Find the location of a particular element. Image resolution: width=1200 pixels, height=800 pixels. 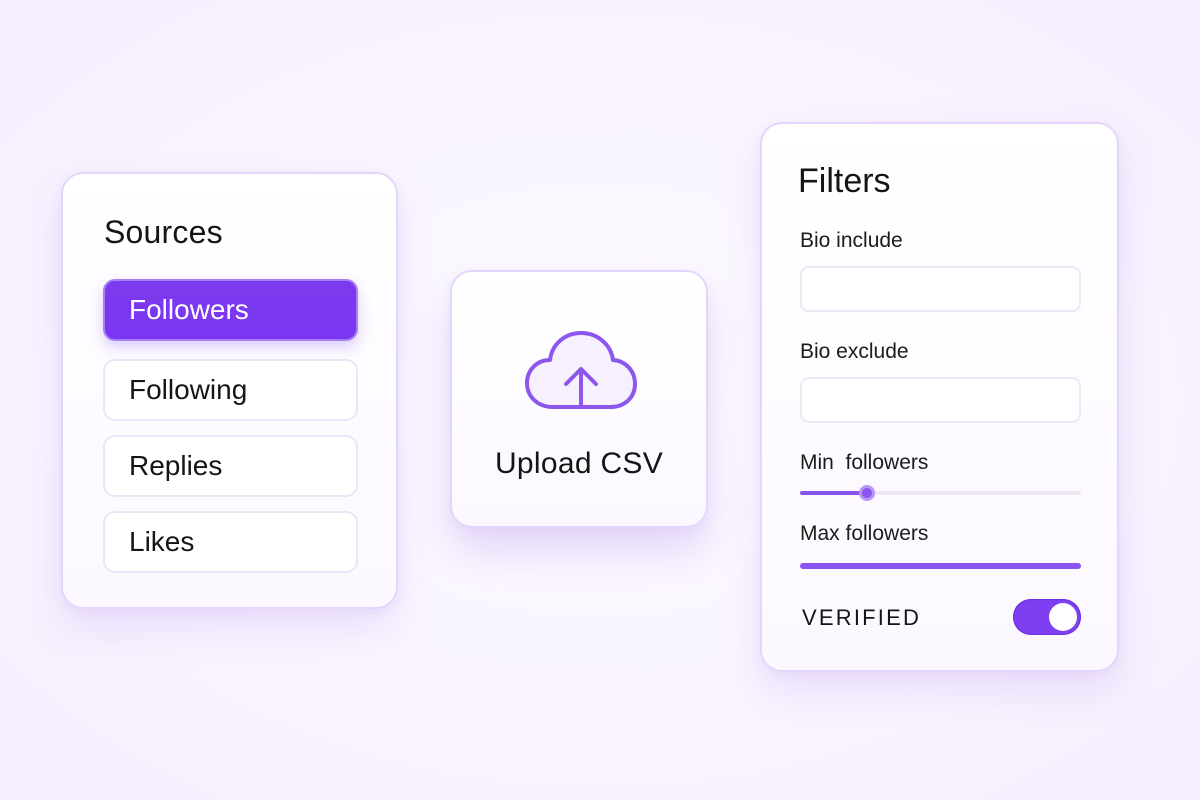

max-followers-slider is located at coordinates (940, 566).